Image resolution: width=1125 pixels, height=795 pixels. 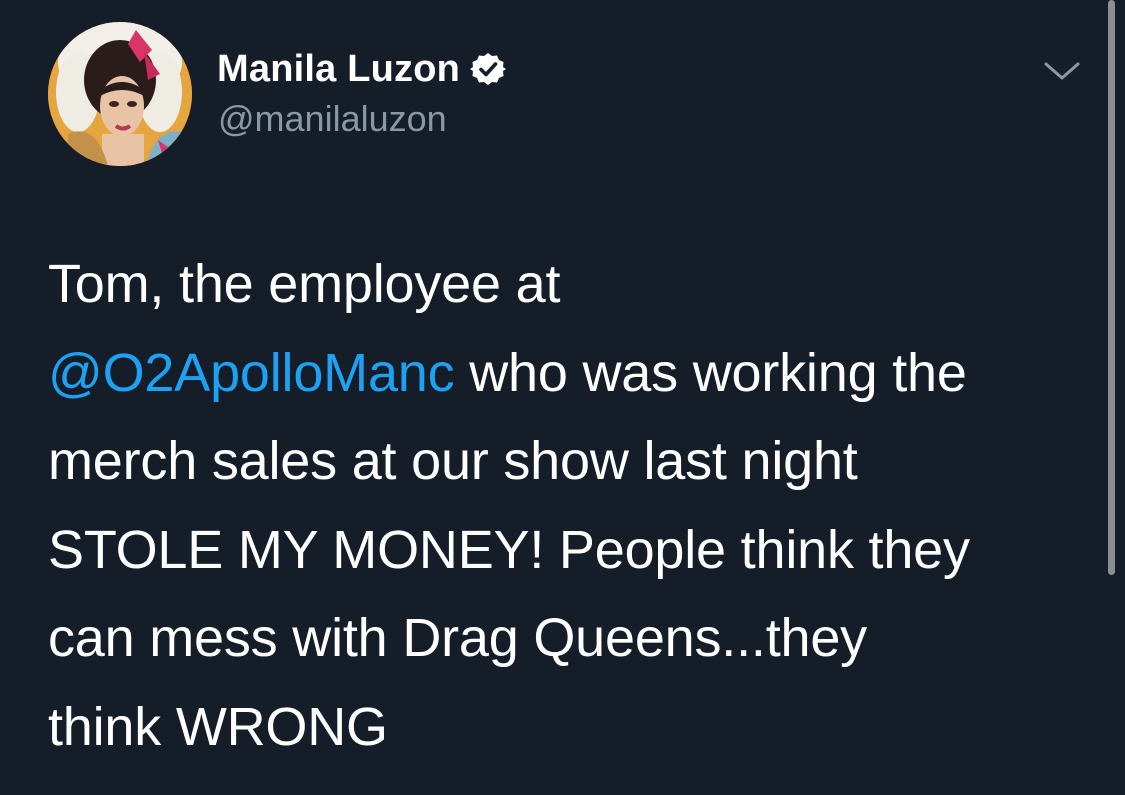 What do you see at coordinates (453, 461) in the screenshot?
I see `tweet-text-line: merch sales at our show last night` at bounding box center [453, 461].